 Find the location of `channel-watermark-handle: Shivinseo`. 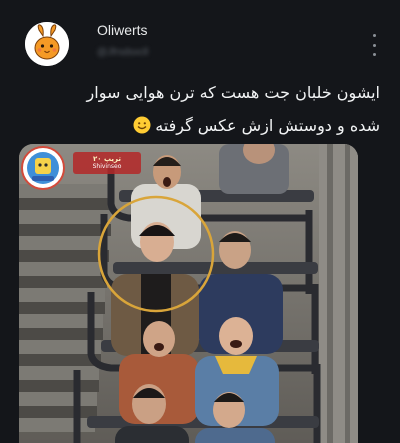

channel-watermark-handle: Shivinseo is located at coordinates (107, 166).